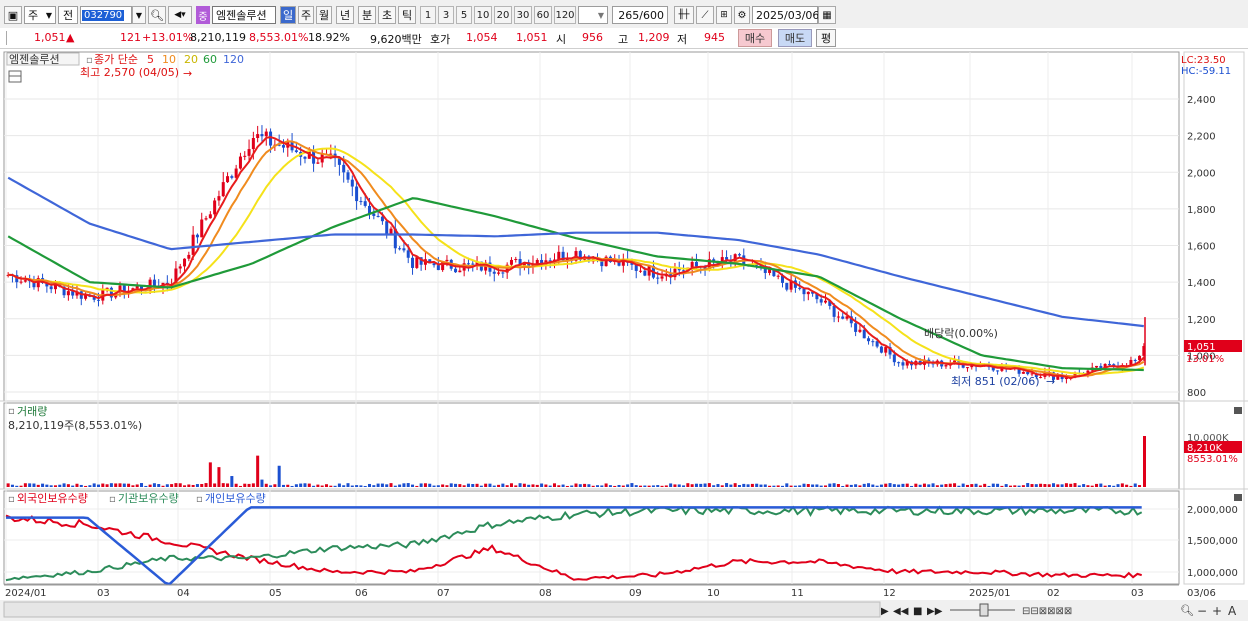  What do you see at coordinates (1206, 71) in the screenshot?
I see `hc-label: HC:-59.11` at bounding box center [1206, 71].